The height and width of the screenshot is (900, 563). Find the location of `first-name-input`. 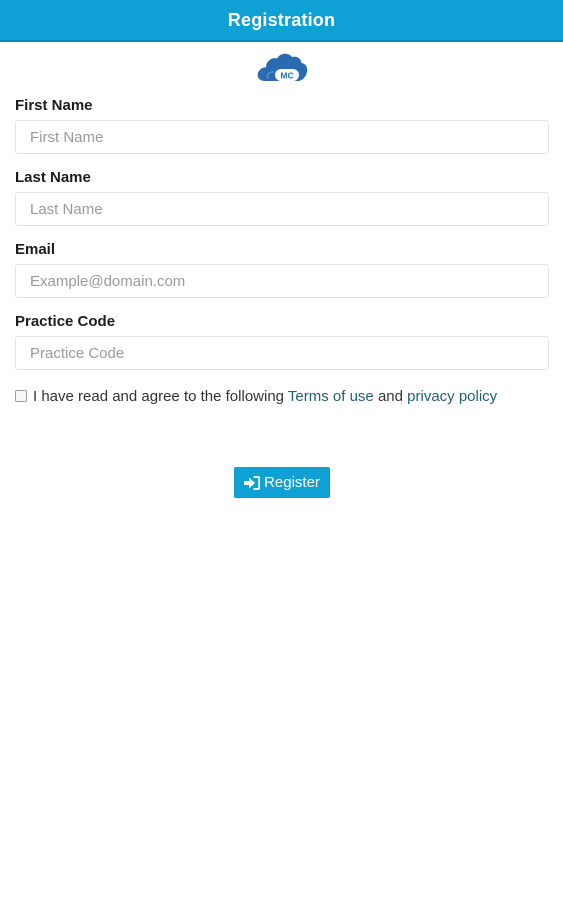

first-name-input is located at coordinates (282, 137).